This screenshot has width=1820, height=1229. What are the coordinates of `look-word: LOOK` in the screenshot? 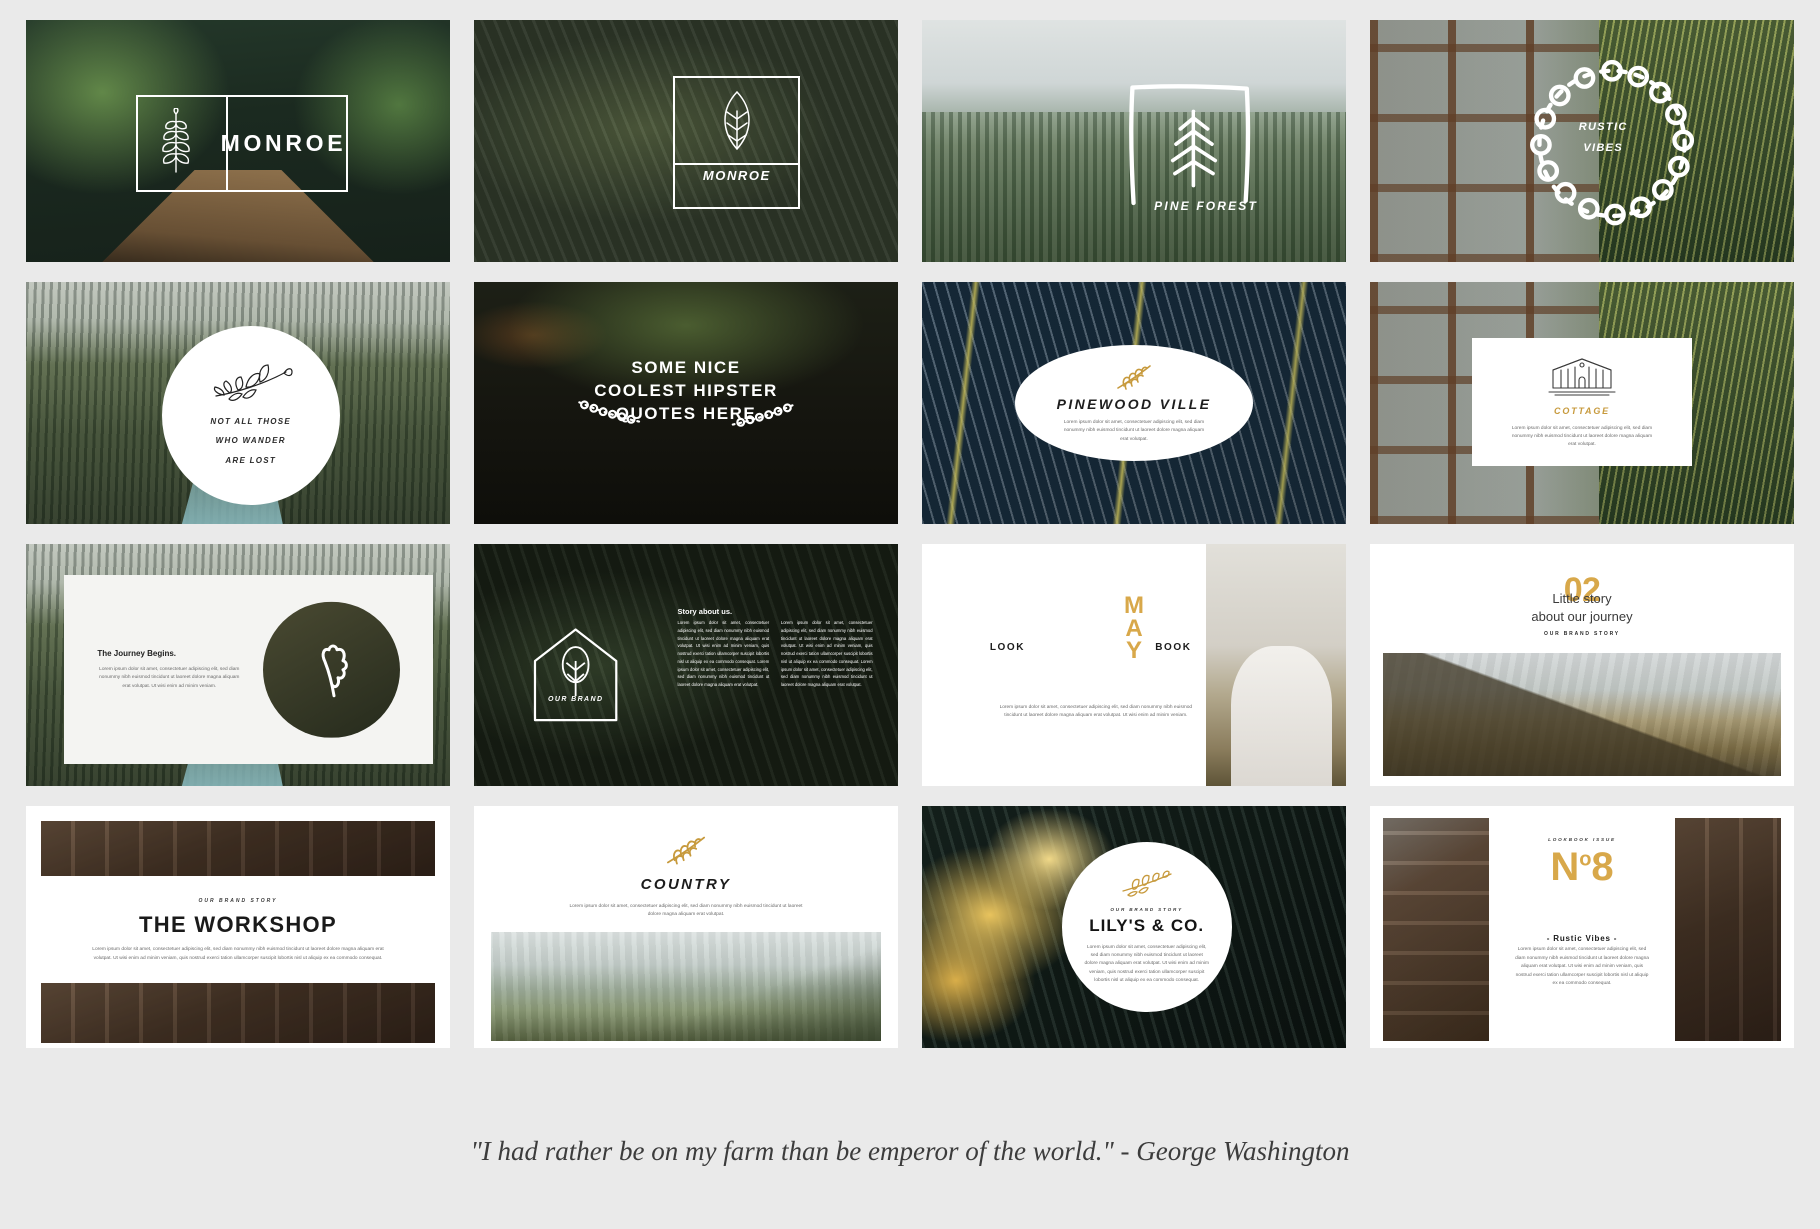 It's located at (1007, 647).